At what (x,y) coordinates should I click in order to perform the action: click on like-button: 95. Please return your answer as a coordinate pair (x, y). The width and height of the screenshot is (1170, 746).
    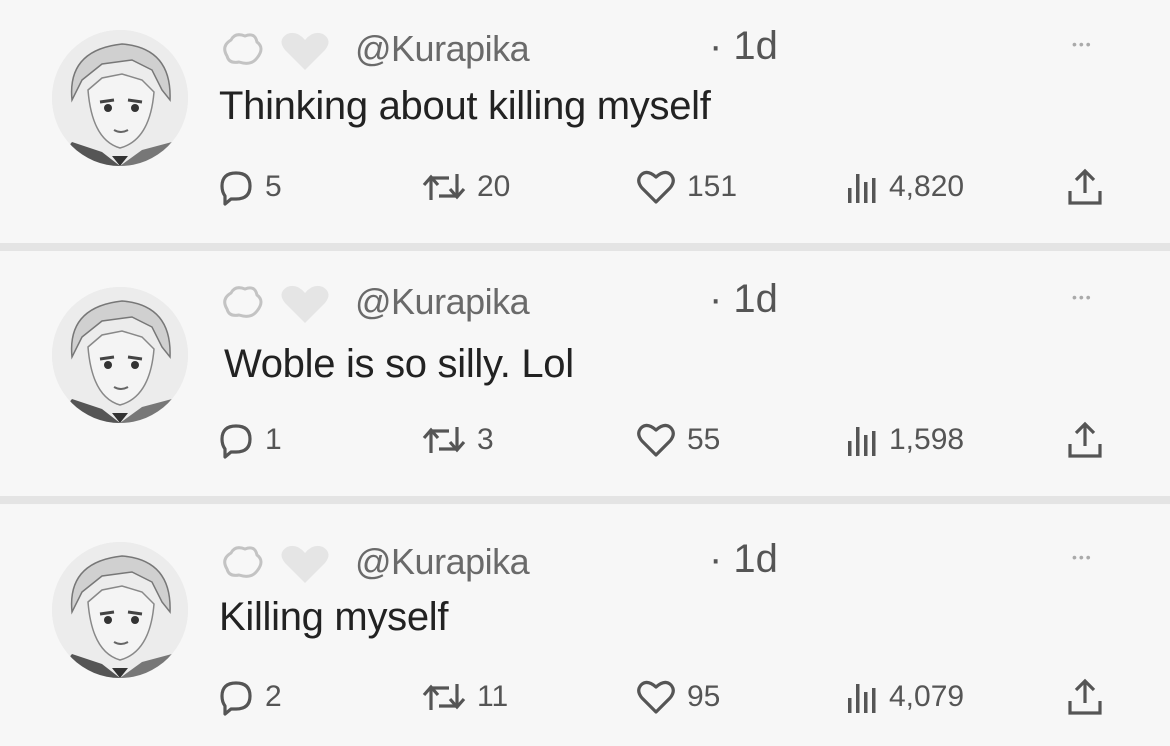
    Looking at the image, I should click on (677, 697).